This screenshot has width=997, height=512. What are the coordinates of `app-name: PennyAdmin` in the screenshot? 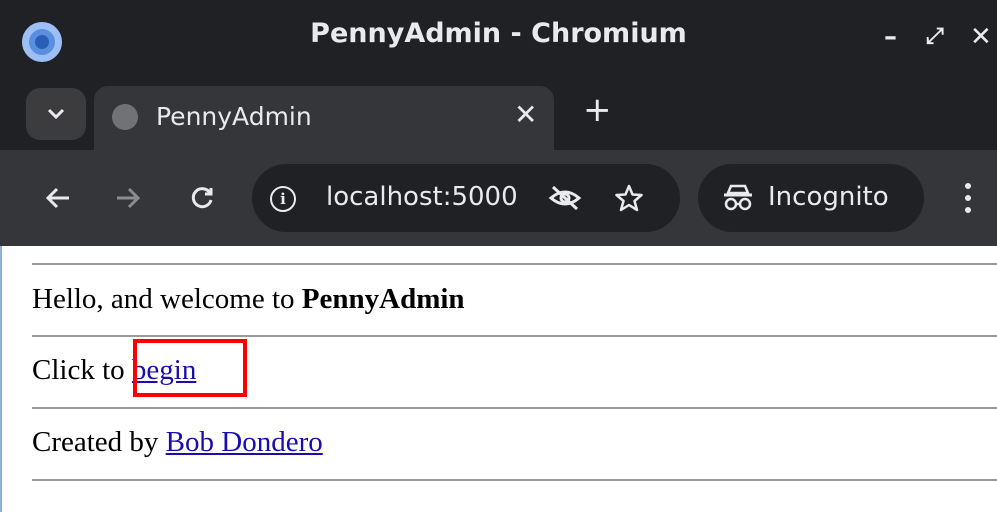 It's located at (383, 299).